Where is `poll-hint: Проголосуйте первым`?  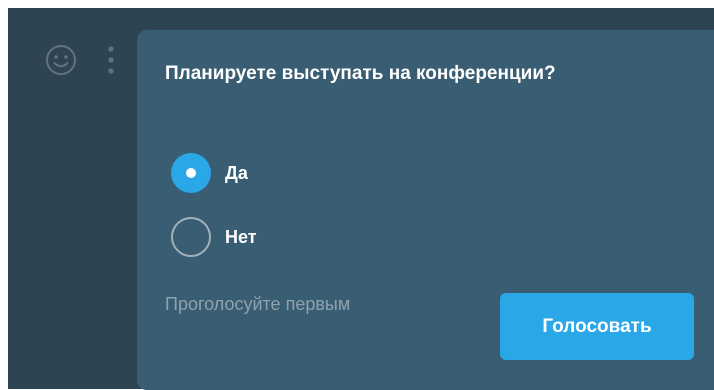
poll-hint: Проголосуйте первым is located at coordinates (258, 304).